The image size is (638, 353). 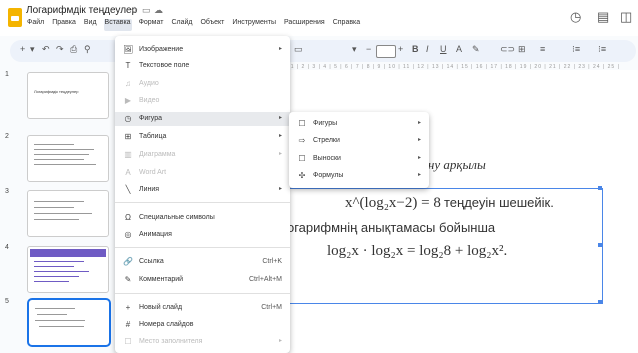 I want to click on slide-thumbnail-1: Логарифмдік теңдеулер, so click(x=68, y=95).